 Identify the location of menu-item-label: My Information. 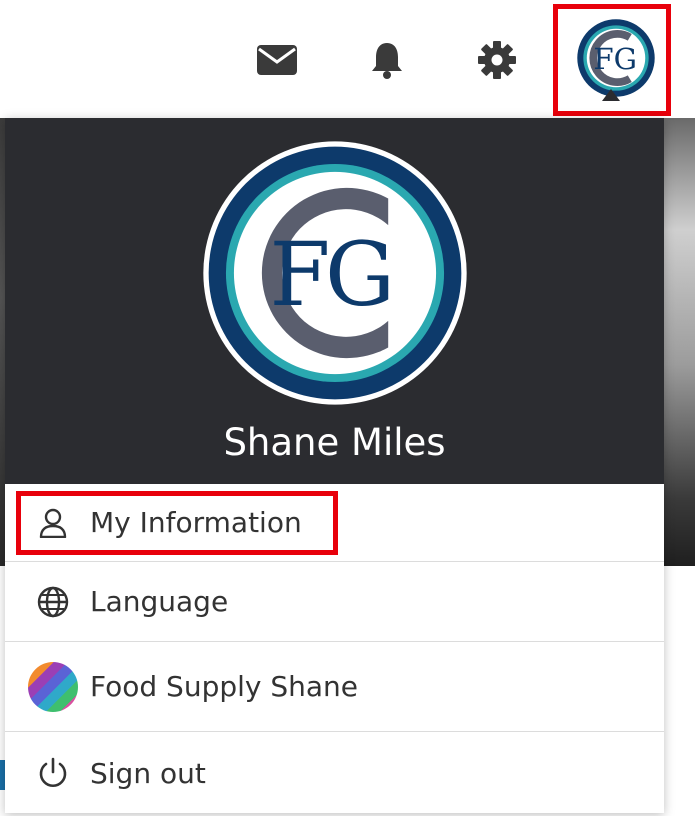
(196, 522).